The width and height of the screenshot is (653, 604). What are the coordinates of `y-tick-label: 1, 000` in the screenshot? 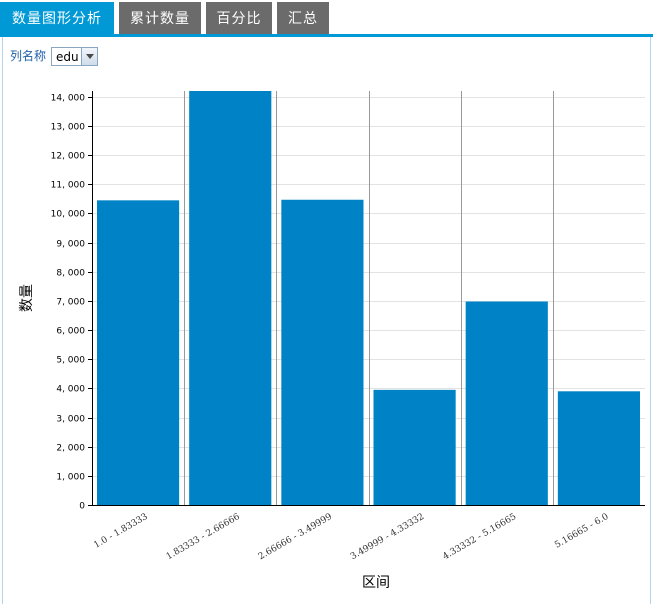 It's located at (70, 478).